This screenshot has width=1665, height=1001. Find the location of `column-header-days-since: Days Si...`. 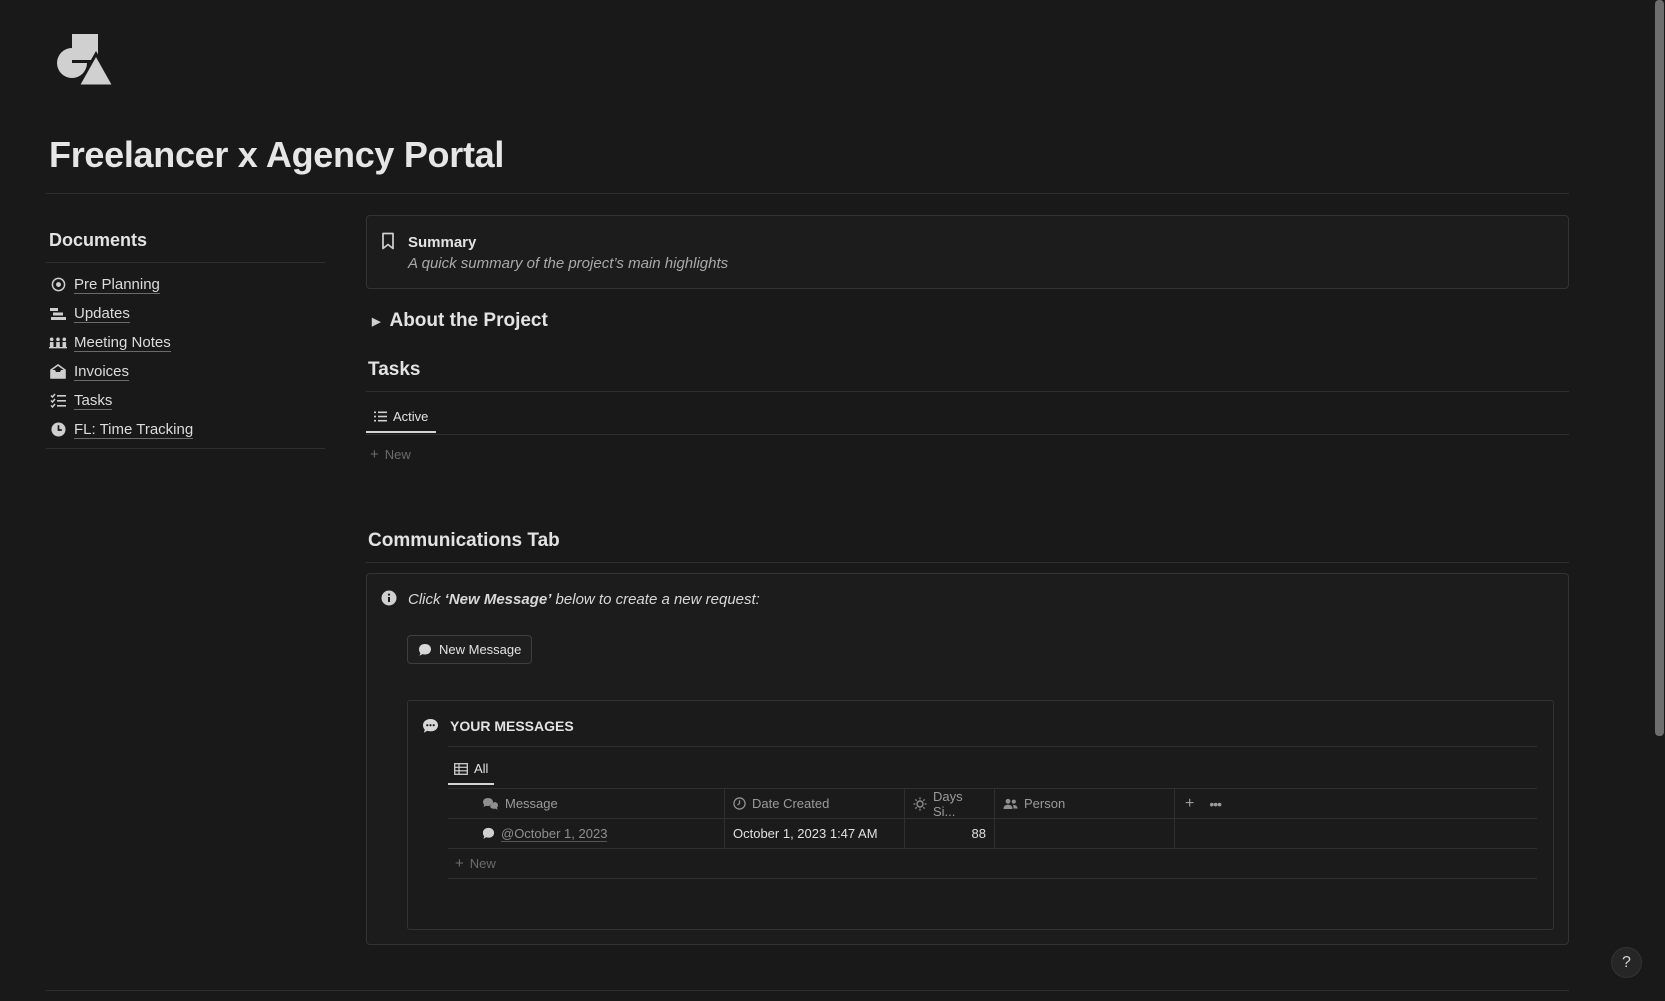

column-header-days-since: Days Si... is located at coordinates (950, 803).